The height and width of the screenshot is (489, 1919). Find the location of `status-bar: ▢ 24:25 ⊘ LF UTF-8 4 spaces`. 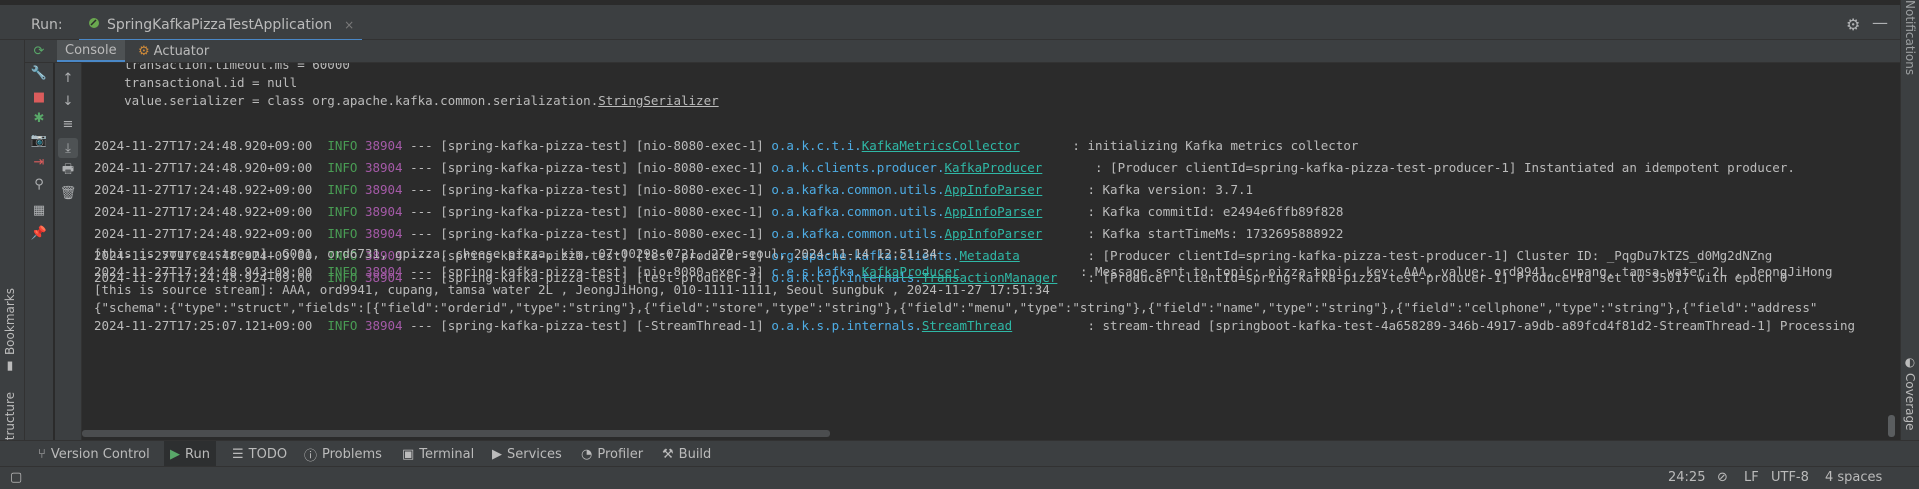

status-bar: ▢ 24:25 ⊘ LF UTF-8 4 spaces is located at coordinates (959, 477).